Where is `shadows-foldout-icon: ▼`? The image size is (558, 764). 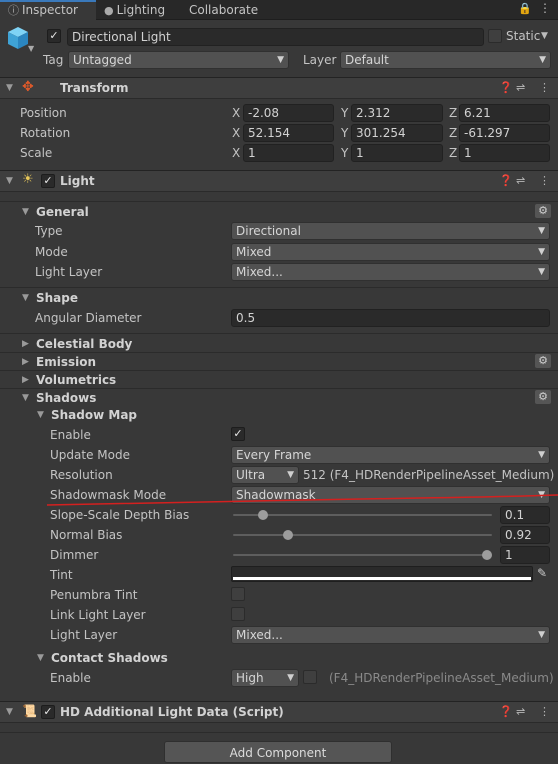
shadows-foldout-icon: ▼ is located at coordinates (25, 398).